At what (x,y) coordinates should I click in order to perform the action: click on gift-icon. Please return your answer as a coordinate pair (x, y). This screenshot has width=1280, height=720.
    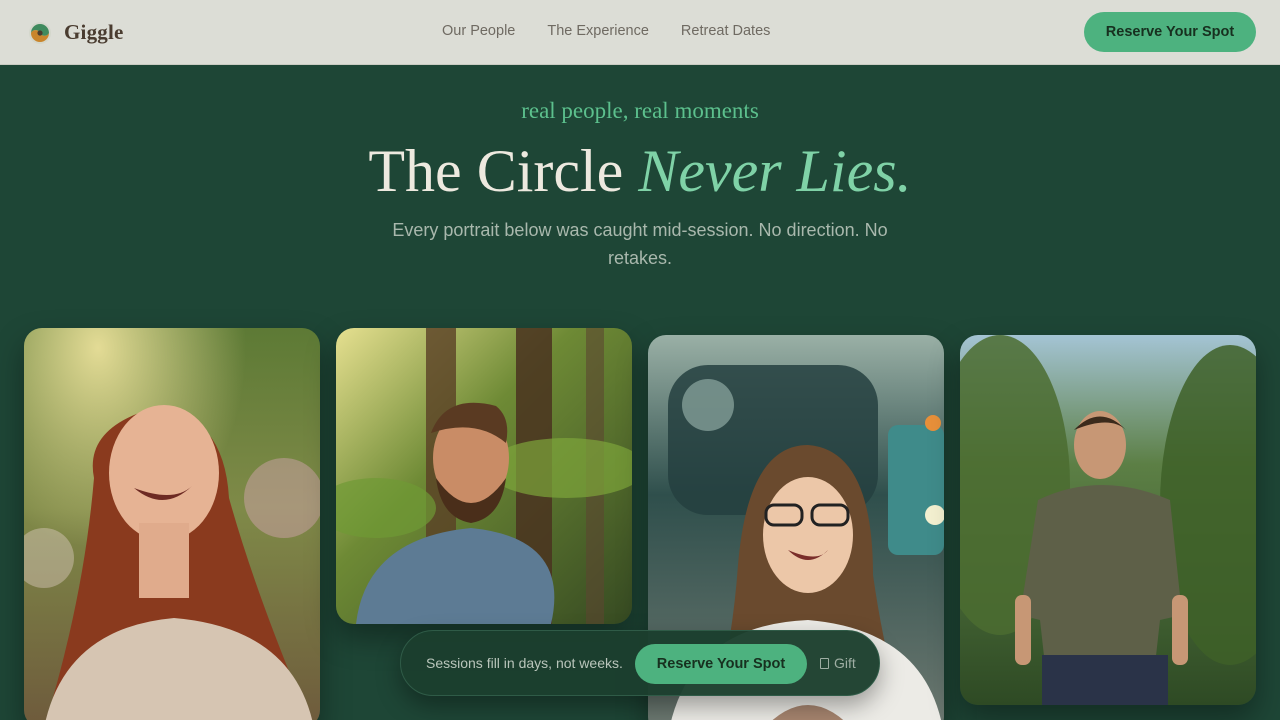
    Looking at the image, I should click on (824, 663).